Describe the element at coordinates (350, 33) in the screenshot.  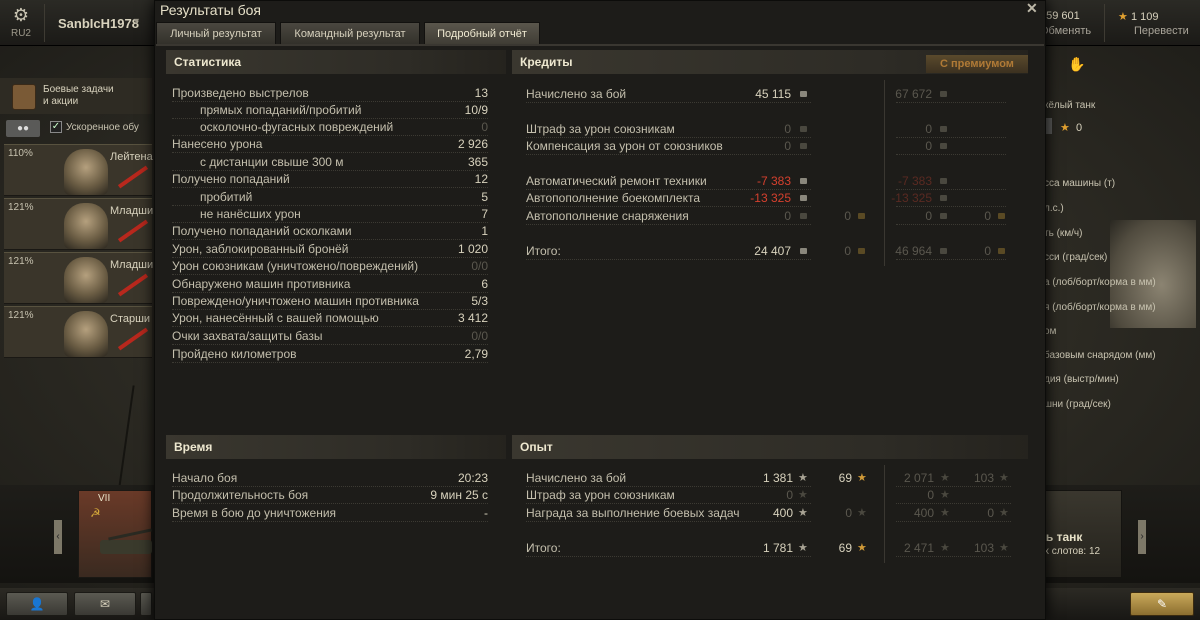
I see `tab-team: Командный результат` at that location.